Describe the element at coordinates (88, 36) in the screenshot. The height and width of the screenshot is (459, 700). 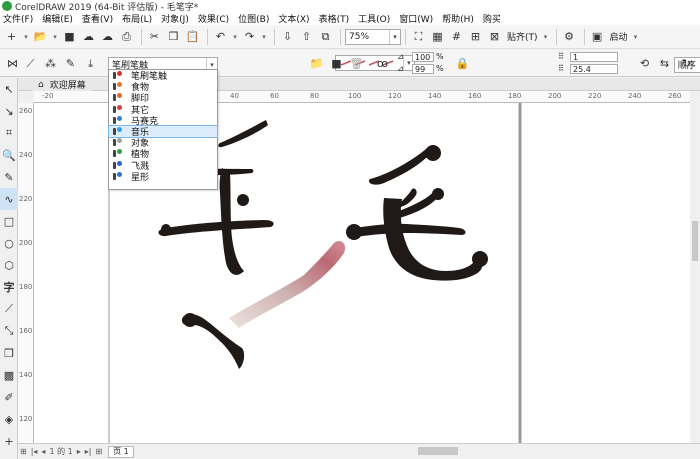
I see `cloud-download-icon: ☁` at that location.